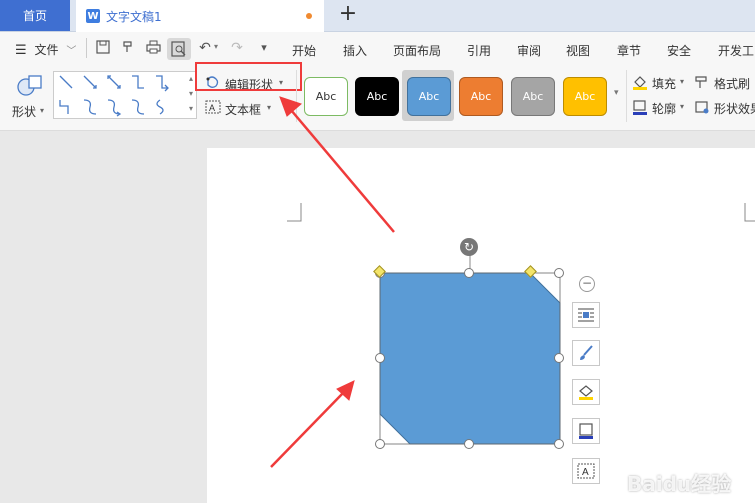 The height and width of the screenshot is (503, 755). What do you see at coordinates (153, 48) in the screenshot?
I see `print-icon` at bounding box center [153, 48].